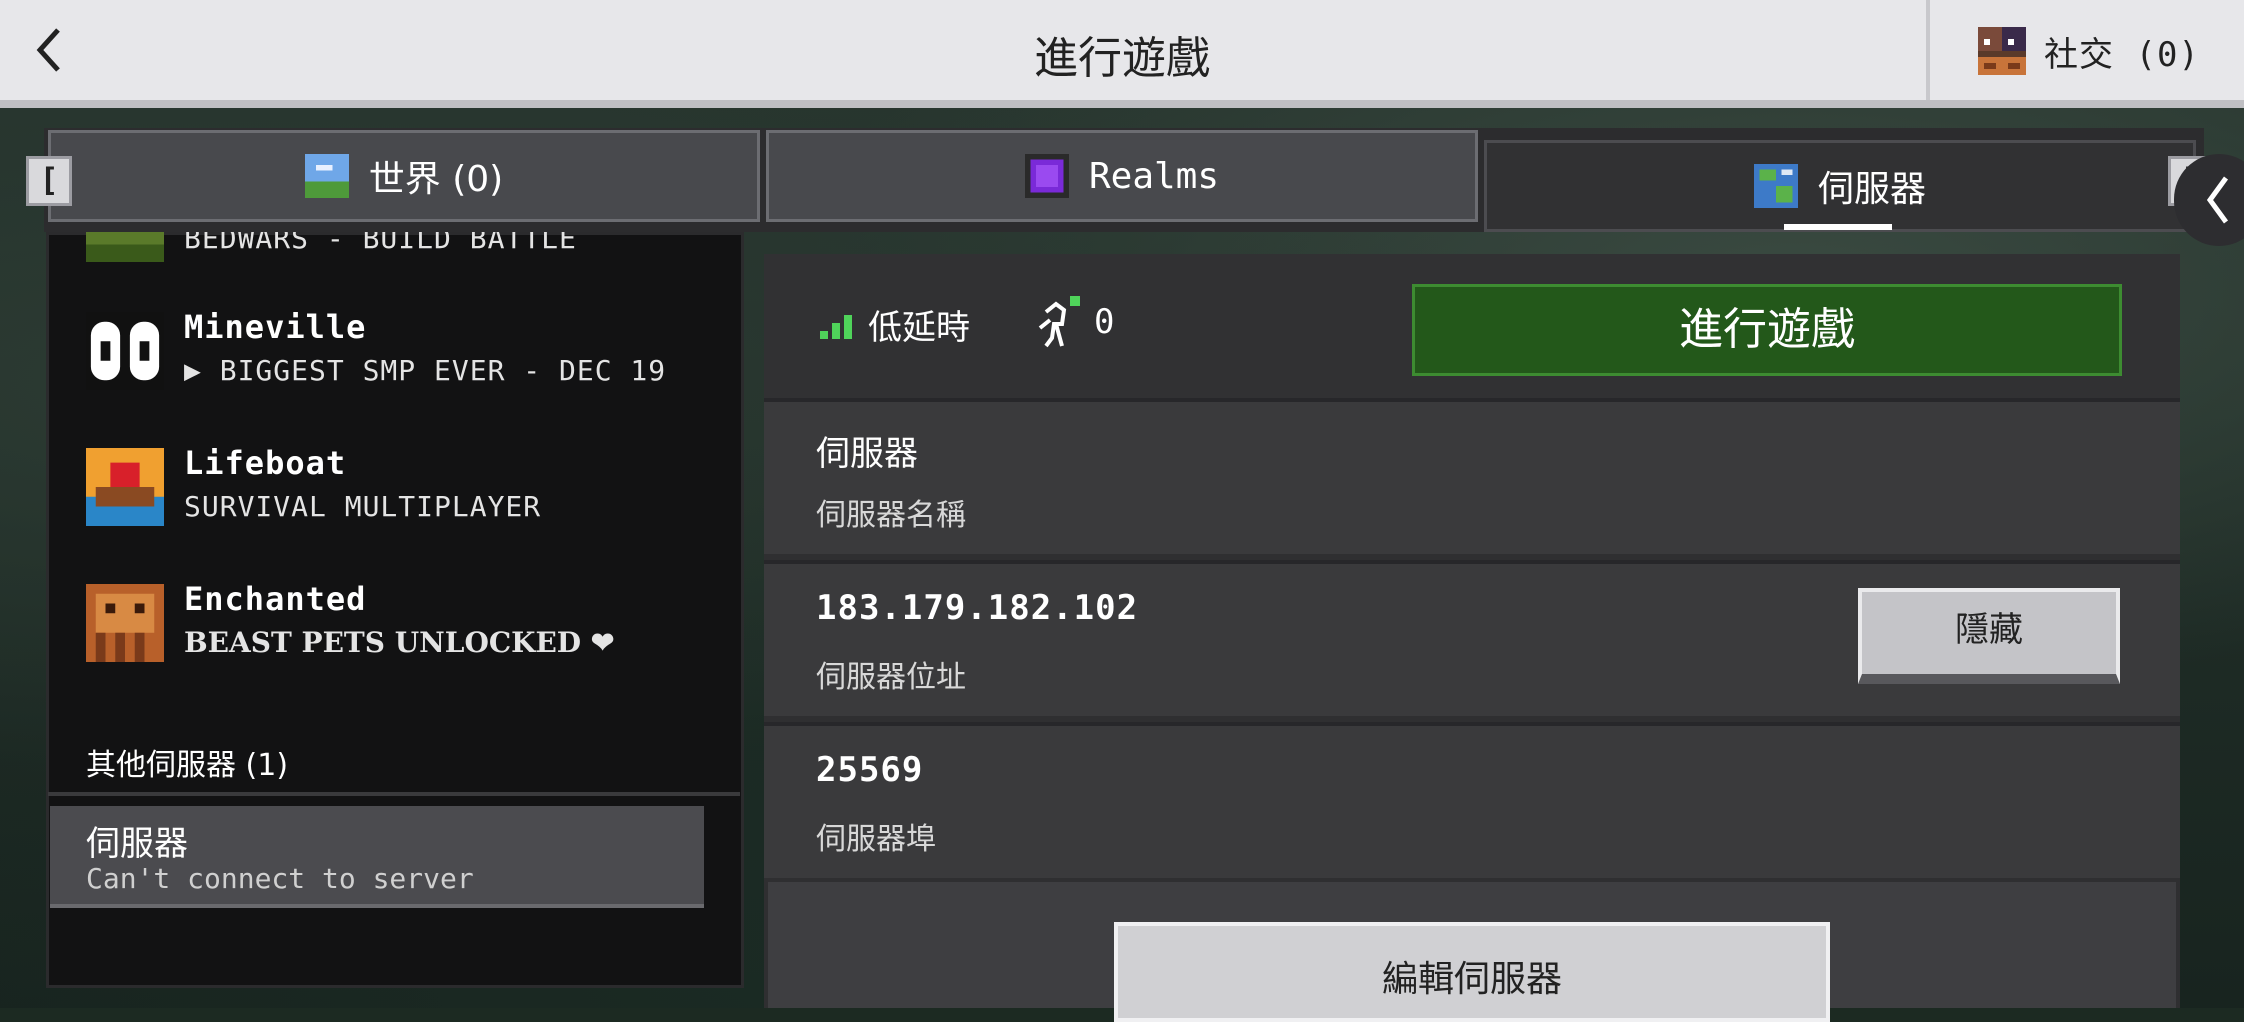  What do you see at coordinates (1122, 58) in the screenshot?
I see `page-title: 進行遊戲` at bounding box center [1122, 58].